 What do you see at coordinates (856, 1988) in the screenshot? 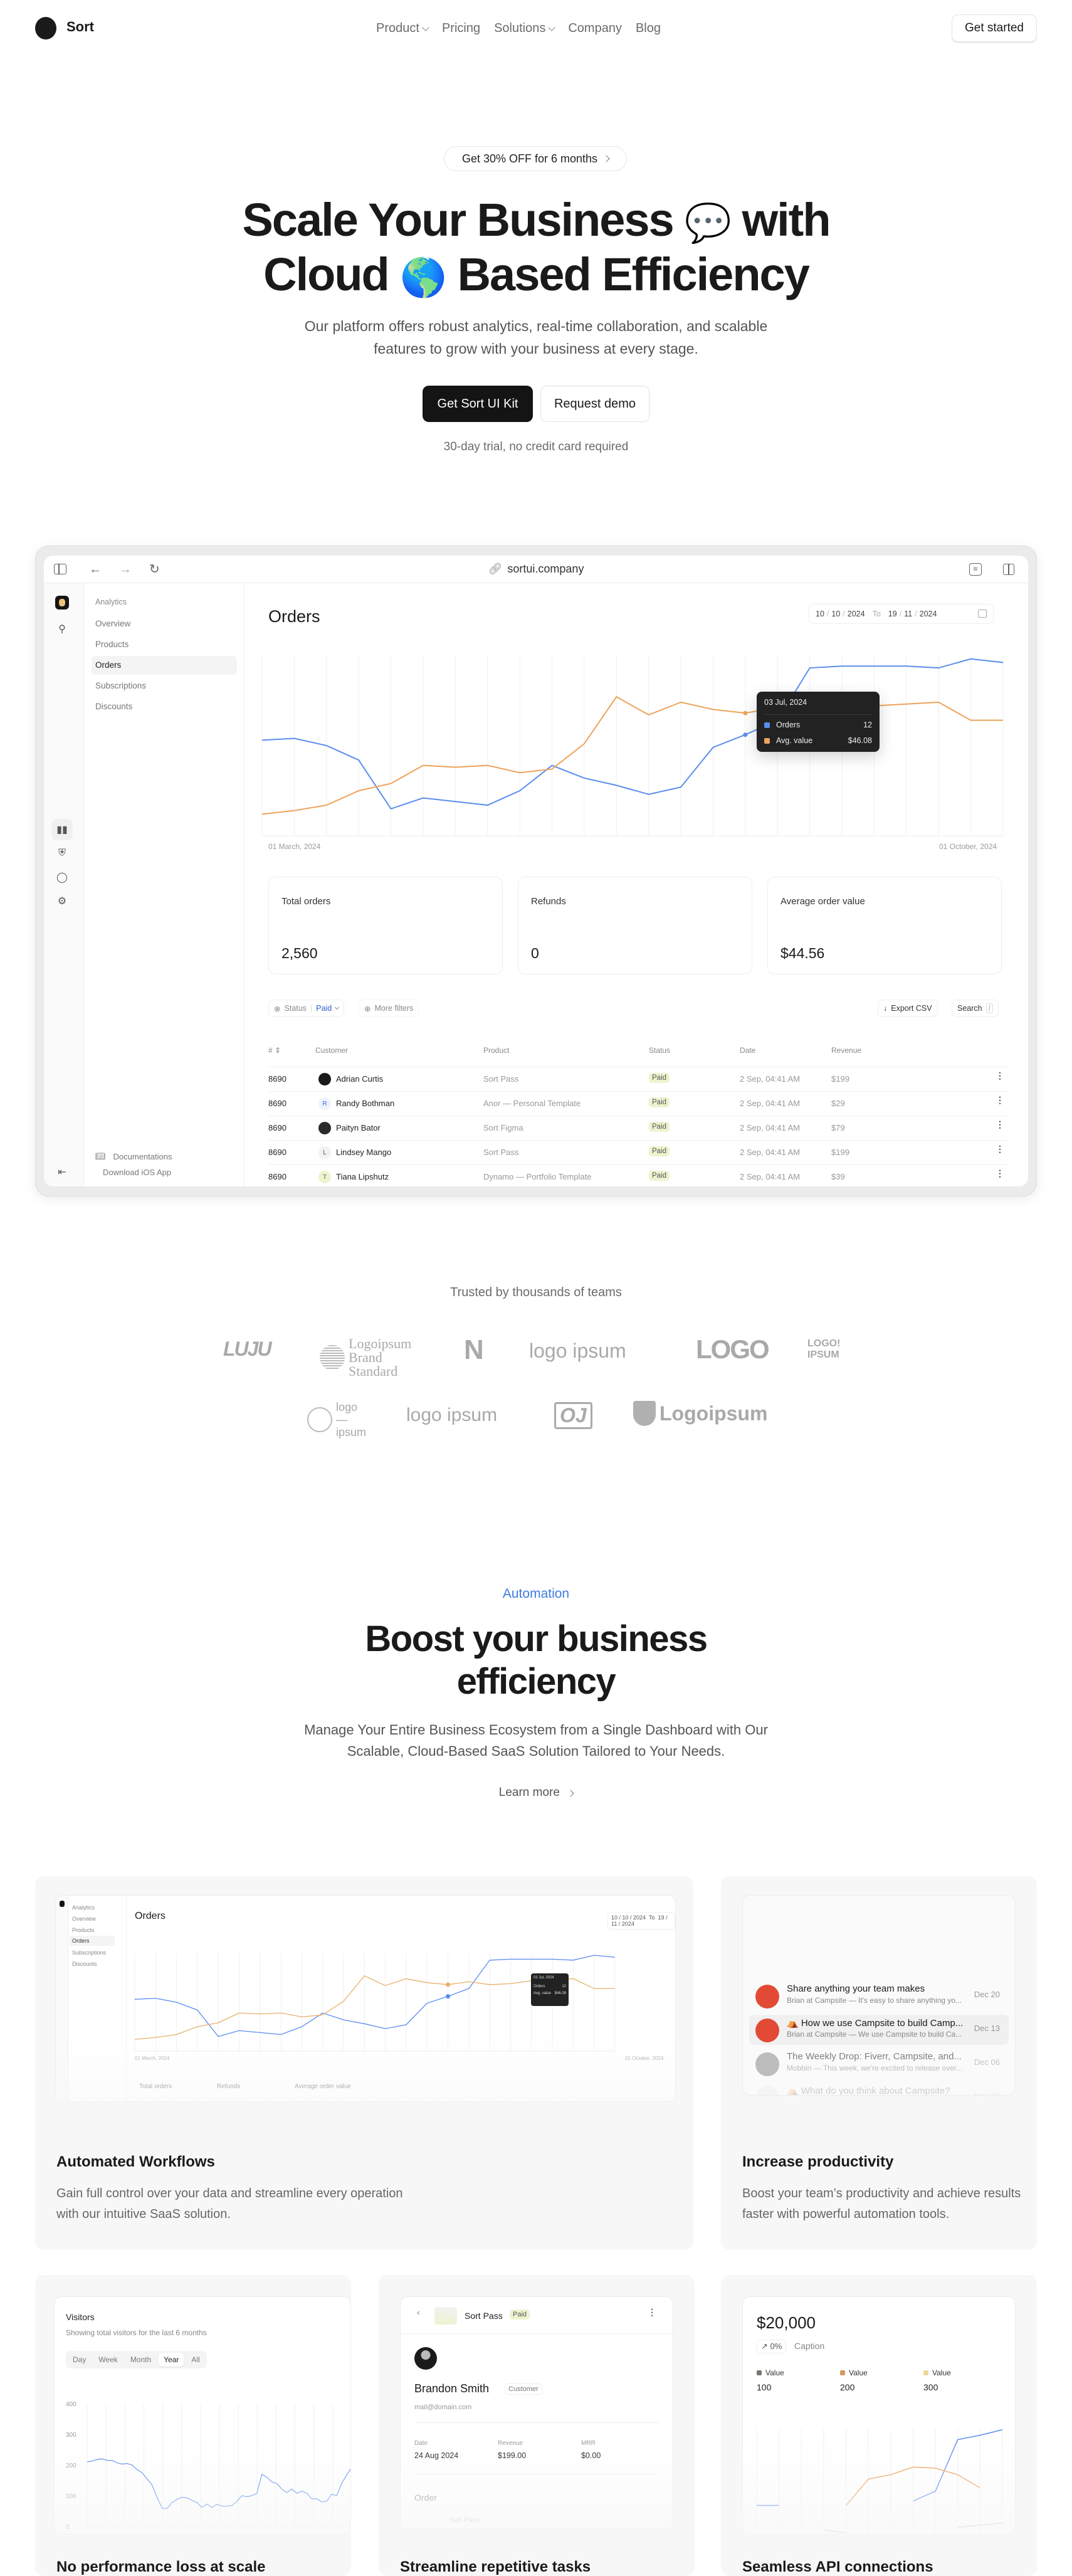
I see `mail-title: Share anything your team makes` at bounding box center [856, 1988].